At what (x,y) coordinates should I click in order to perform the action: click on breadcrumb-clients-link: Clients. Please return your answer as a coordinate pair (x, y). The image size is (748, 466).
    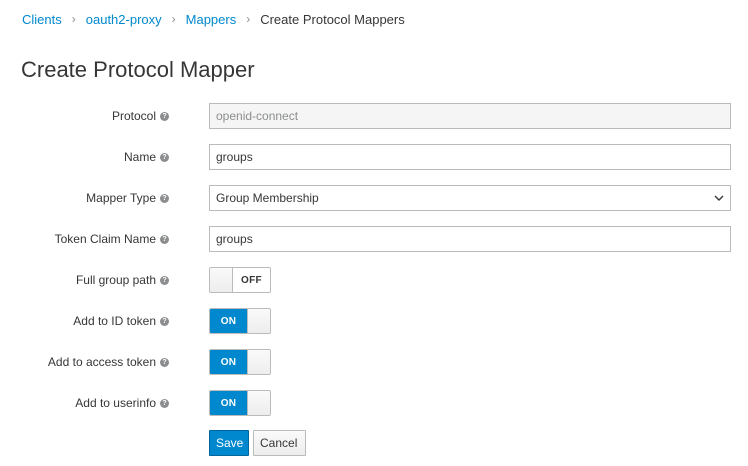
    Looking at the image, I should click on (42, 19).